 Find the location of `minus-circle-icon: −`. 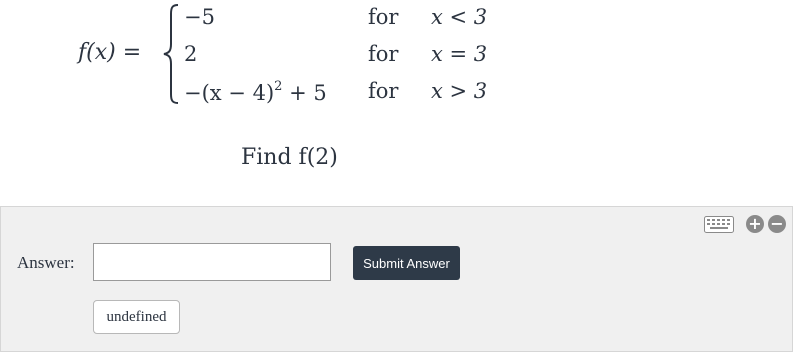

minus-circle-icon: − is located at coordinates (777, 224).